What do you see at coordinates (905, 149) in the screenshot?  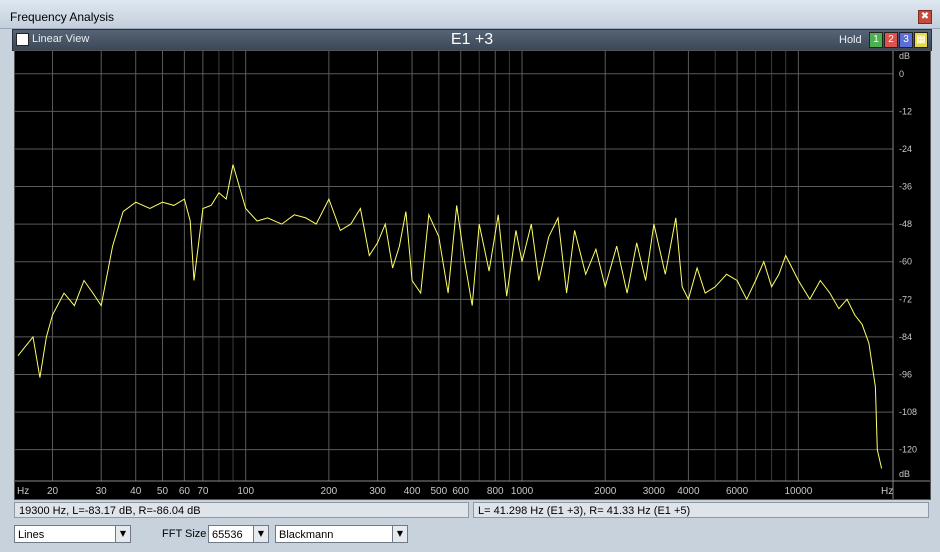 I see `y-tick-label: -24` at bounding box center [905, 149].